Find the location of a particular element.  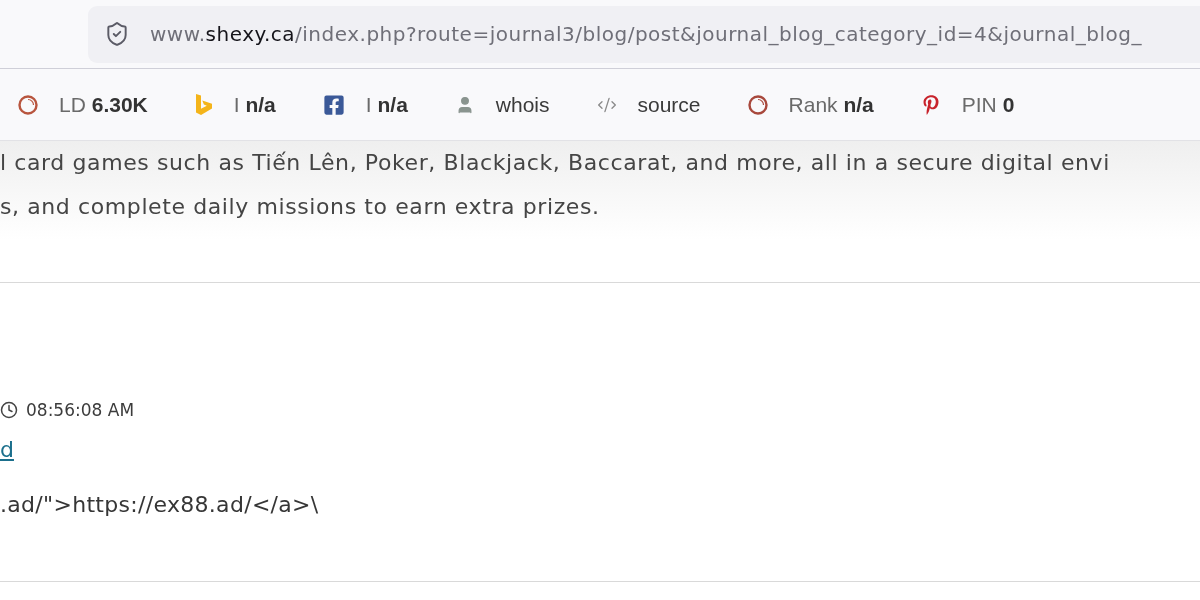

description-line: l card games such as Tiến Lên, Poker, Blackjack, Baccarat, and more, all in a secure digital envi is located at coordinates (555, 163).